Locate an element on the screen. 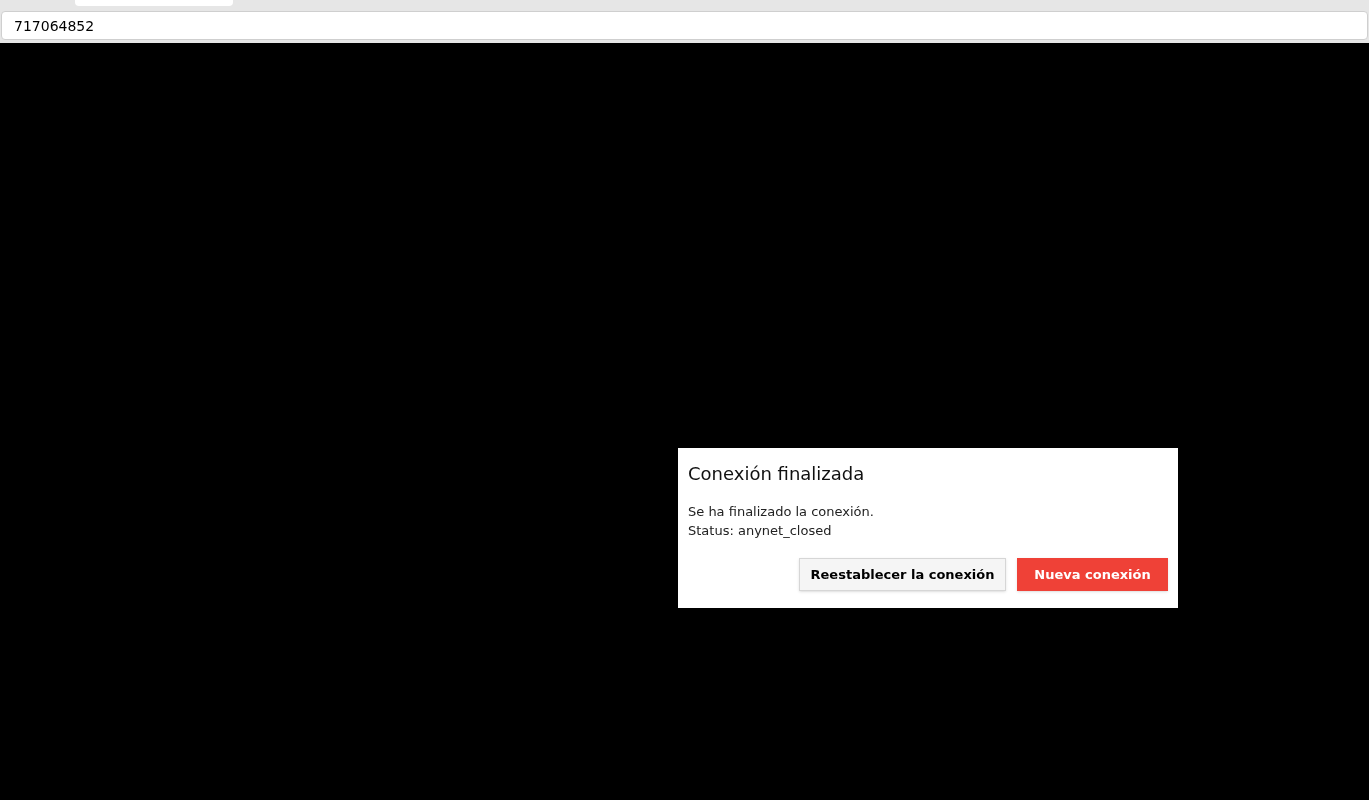 This screenshot has width=1369, height=800. address-field: 717064852 is located at coordinates (684, 25).